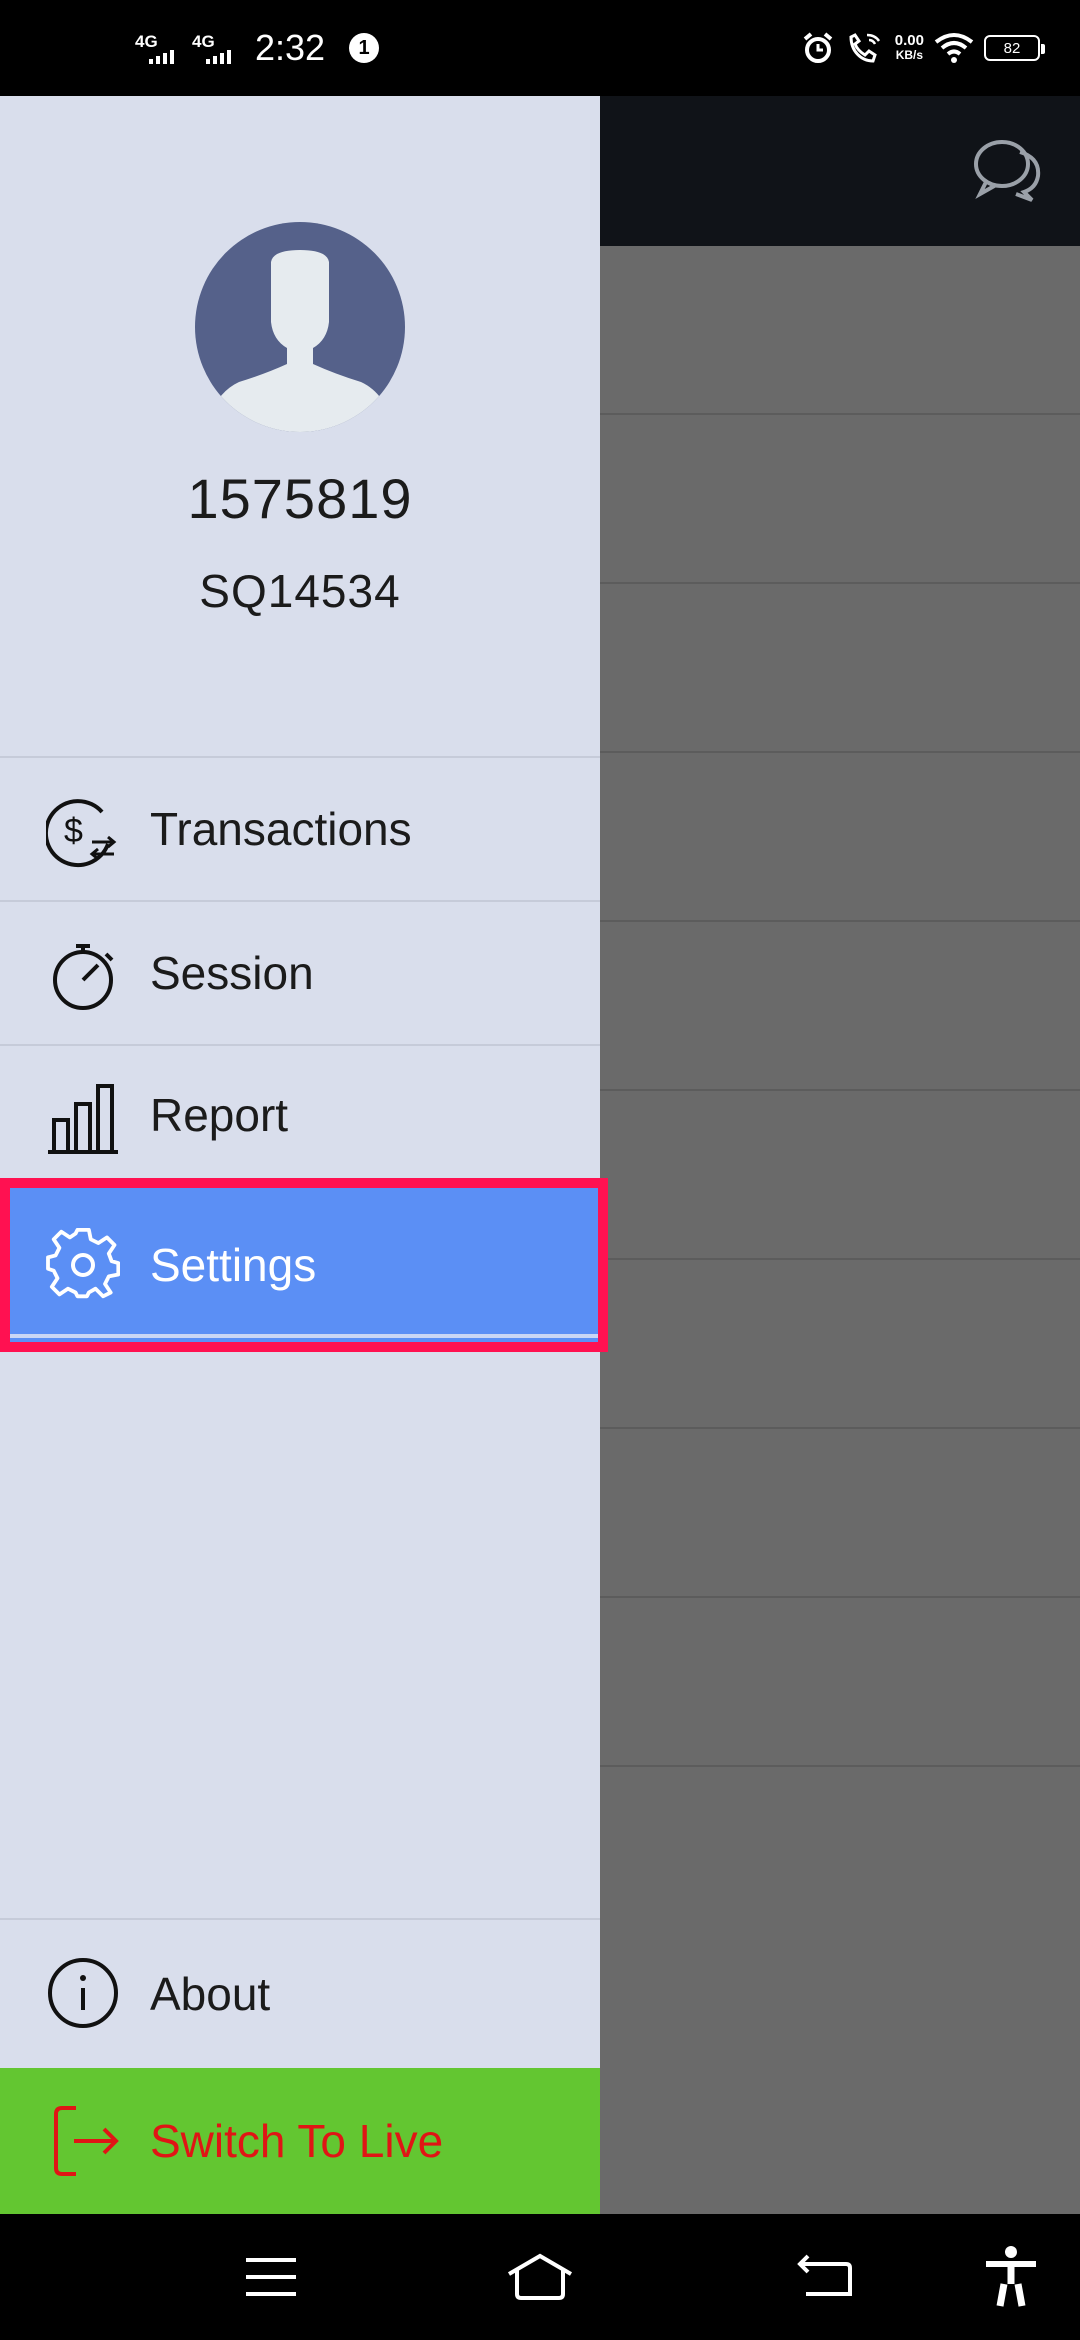 The height and width of the screenshot is (2340, 1080). Describe the element at coordinates (300, 1114) in the screenshot. I see `menu-item-report: Report` at that location.